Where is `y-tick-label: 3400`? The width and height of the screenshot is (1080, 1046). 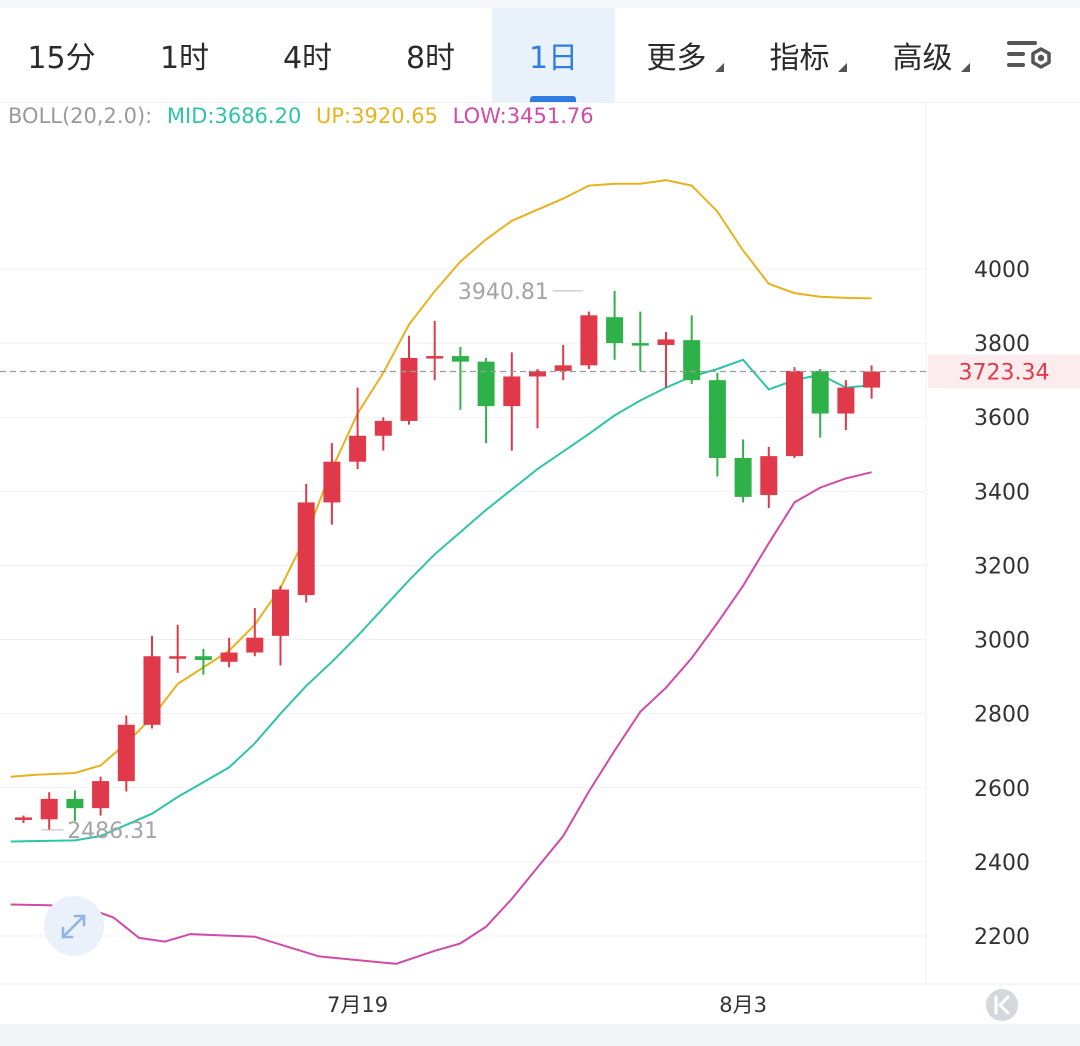
y-tick-label: 3400 is located at coordinates (1002, 492).